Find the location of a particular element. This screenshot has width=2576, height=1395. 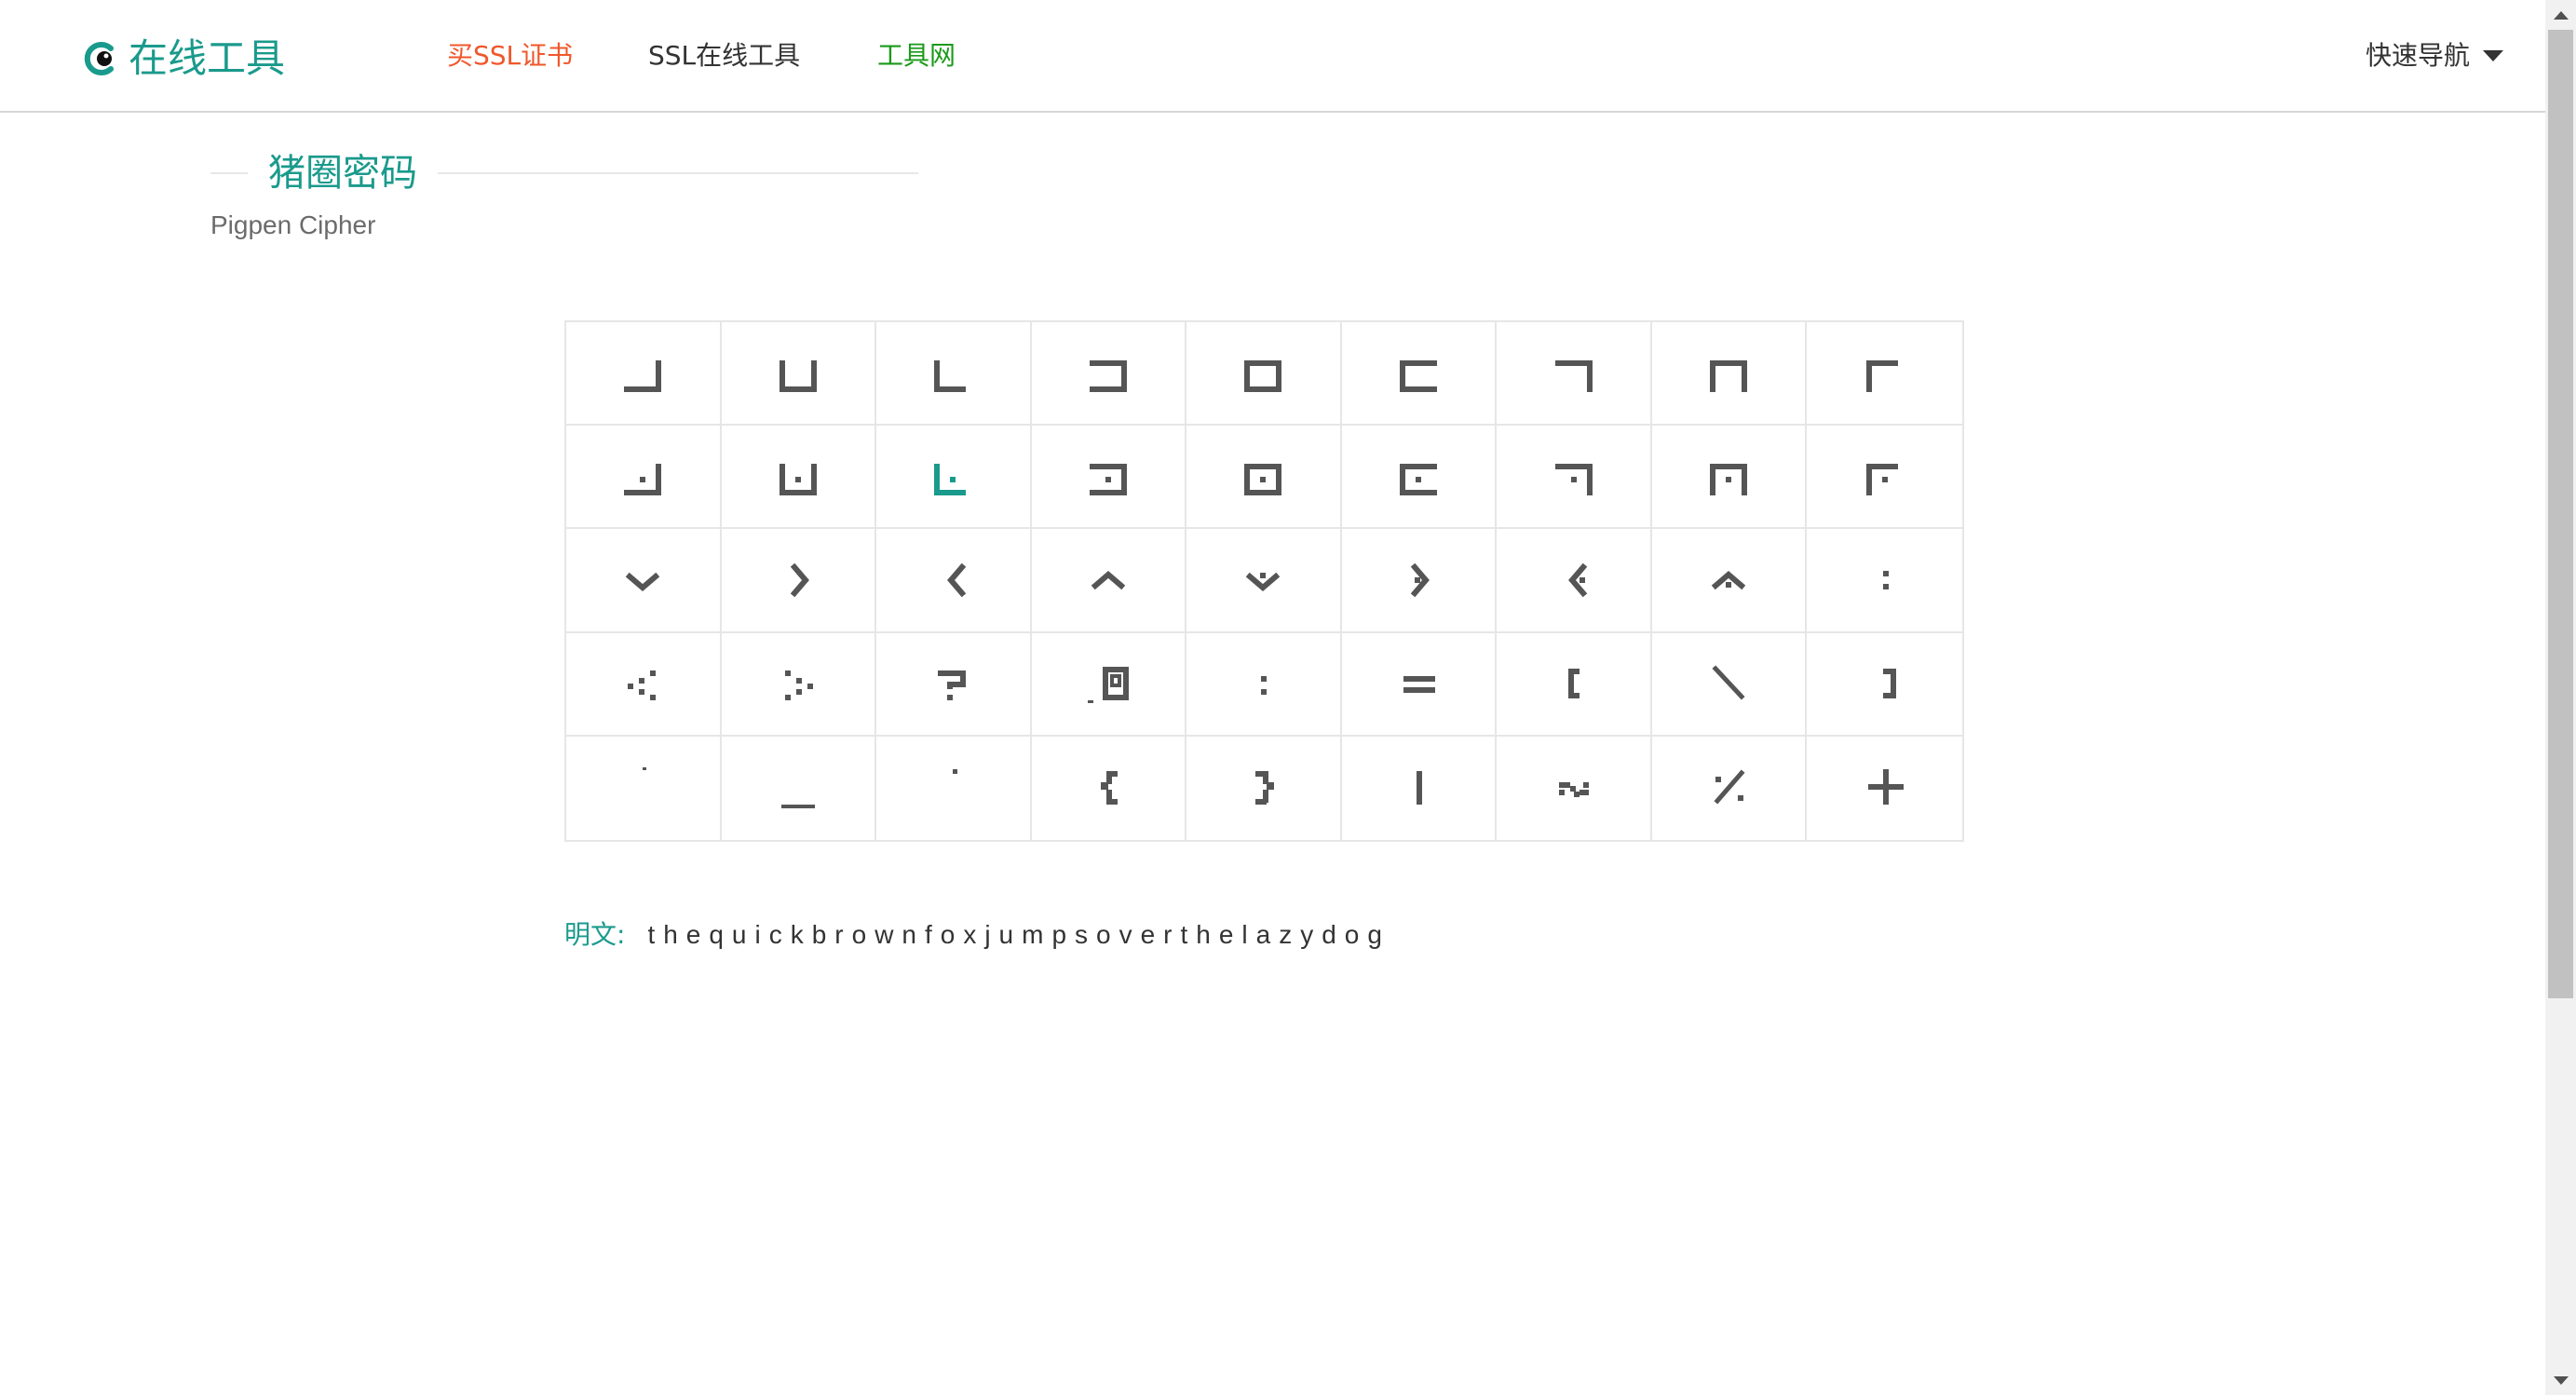

pigpen-m-icon is located at coordinates (1108, 479).